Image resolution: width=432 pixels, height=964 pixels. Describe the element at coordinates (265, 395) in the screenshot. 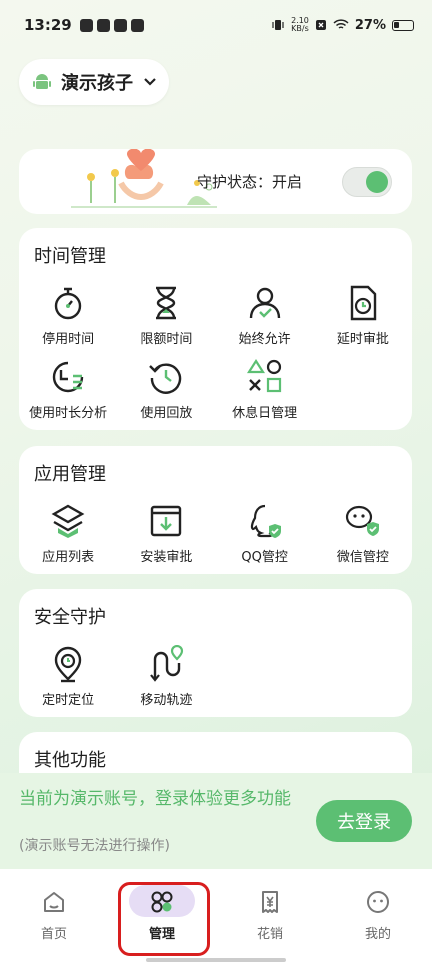

I see `rest-day-item: 休息日管理` at that location.